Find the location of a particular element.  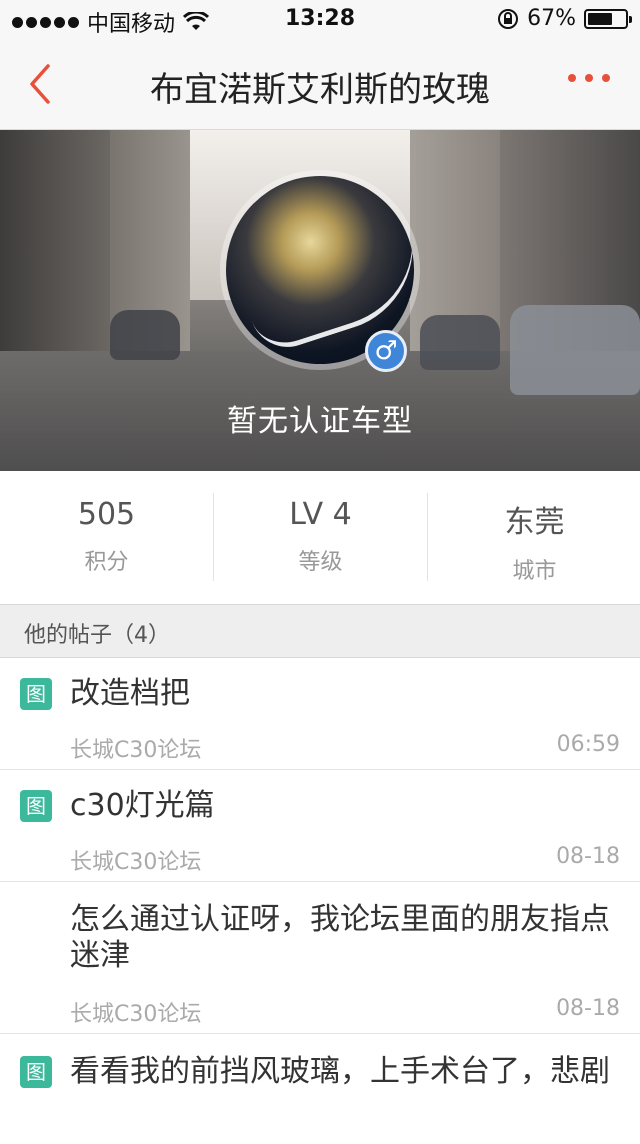

rotation-lock-icon is located at coordinates (508, 18).